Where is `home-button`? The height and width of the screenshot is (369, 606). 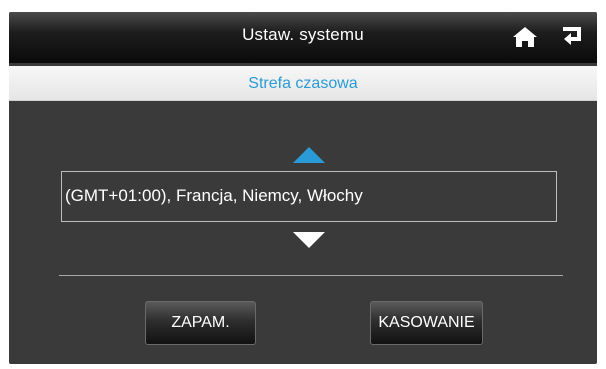 home-button is located at coordinates (525, 37).